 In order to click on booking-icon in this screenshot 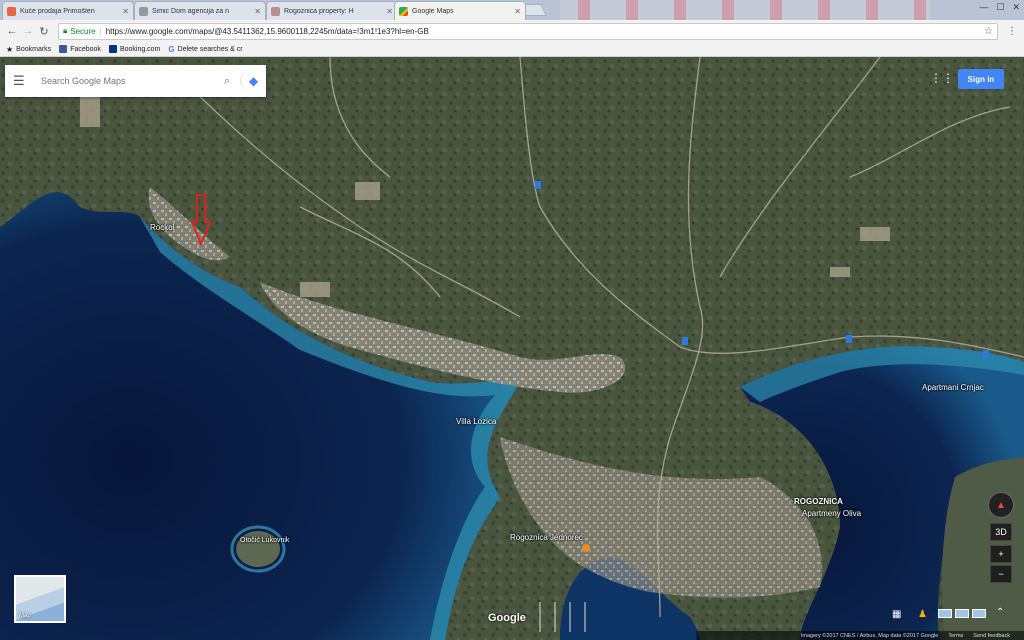, I will do `click(112, 49)`.